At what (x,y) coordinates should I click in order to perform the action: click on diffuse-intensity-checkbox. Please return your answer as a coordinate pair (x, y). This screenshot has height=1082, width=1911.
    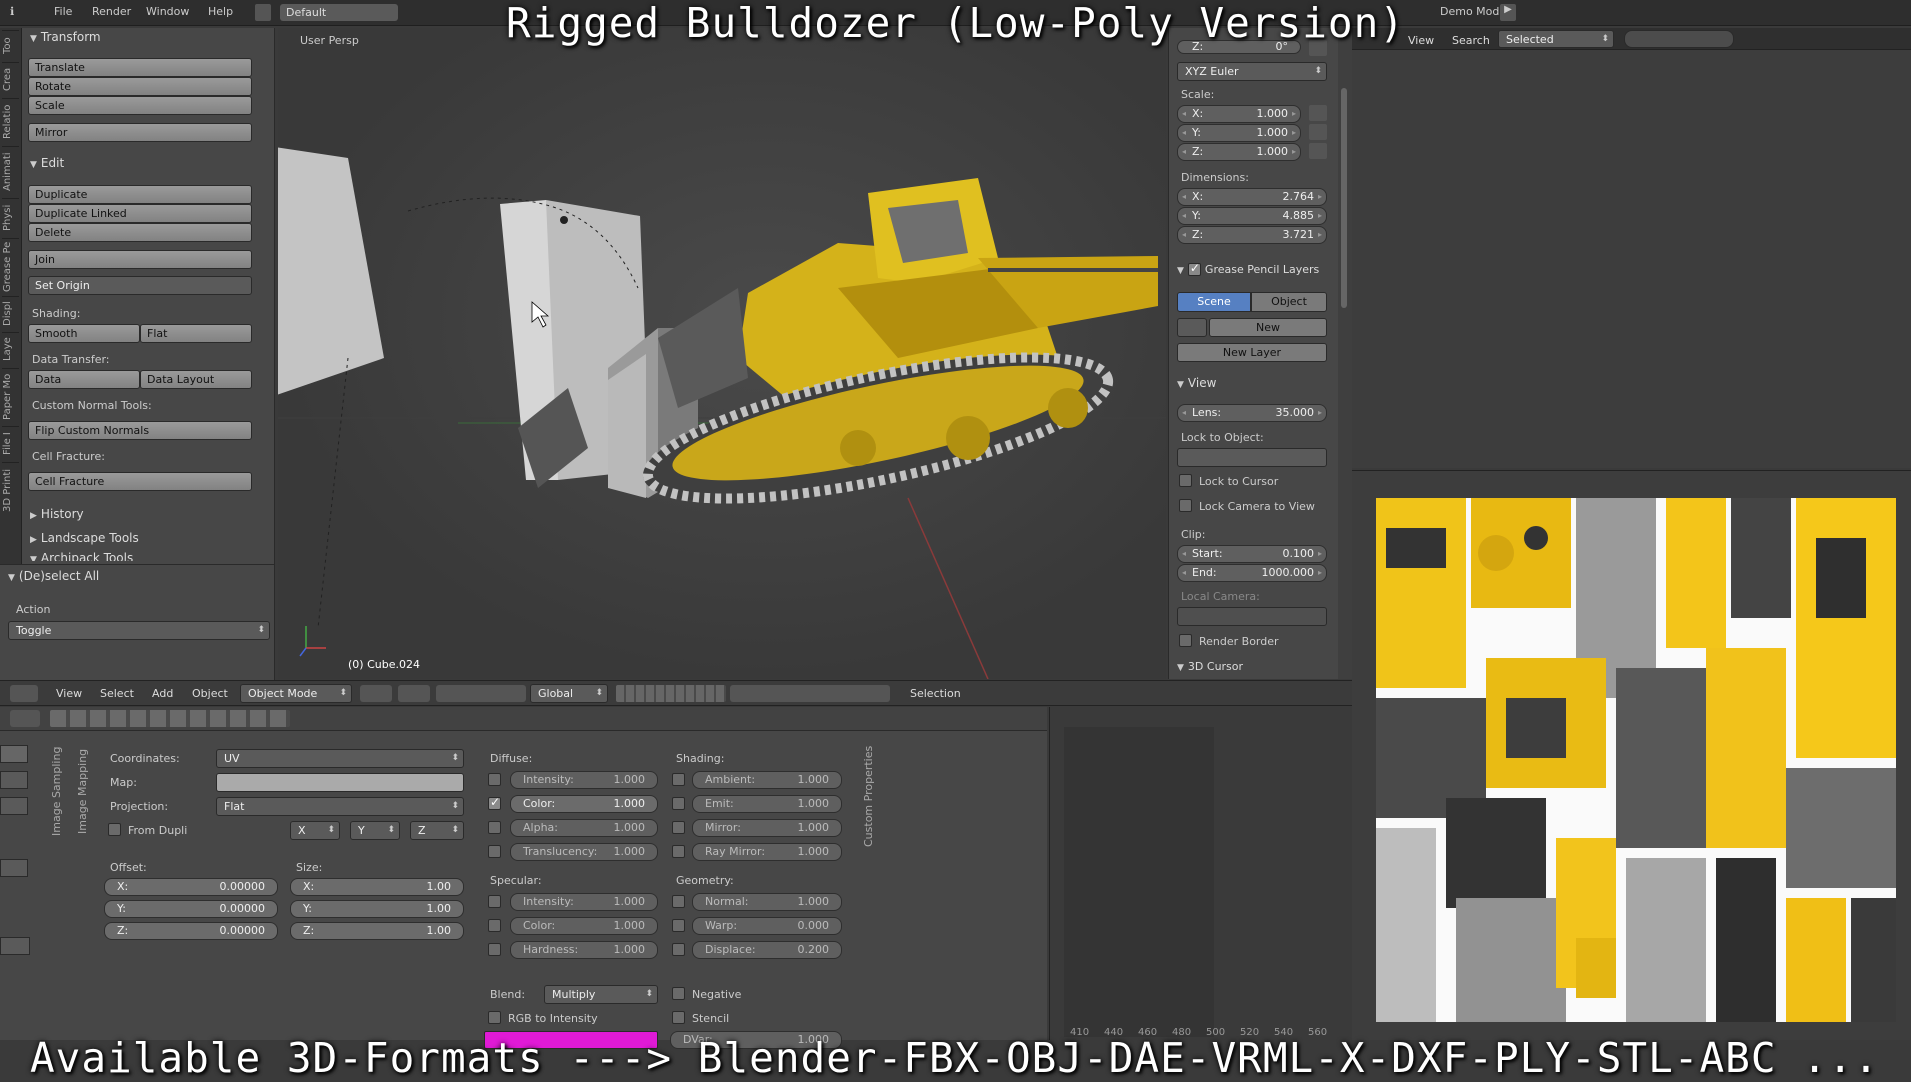
    Looking at the image, I should click on (494, 779).